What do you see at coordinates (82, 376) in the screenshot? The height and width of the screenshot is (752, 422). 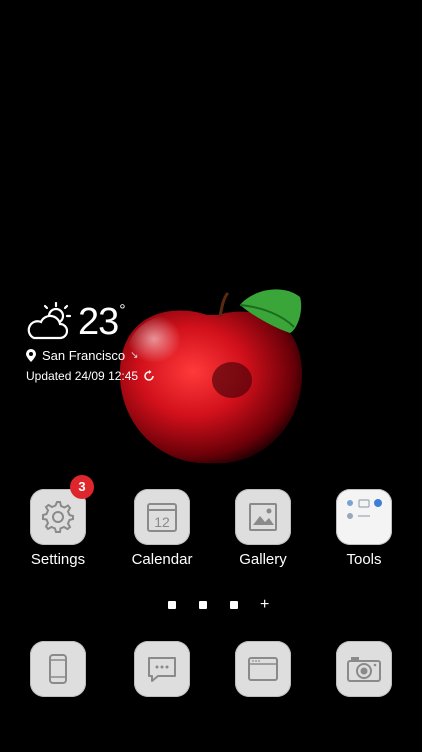 I see `updated-time: Updated 24/09 12:45` at bounding box center [82, 376].